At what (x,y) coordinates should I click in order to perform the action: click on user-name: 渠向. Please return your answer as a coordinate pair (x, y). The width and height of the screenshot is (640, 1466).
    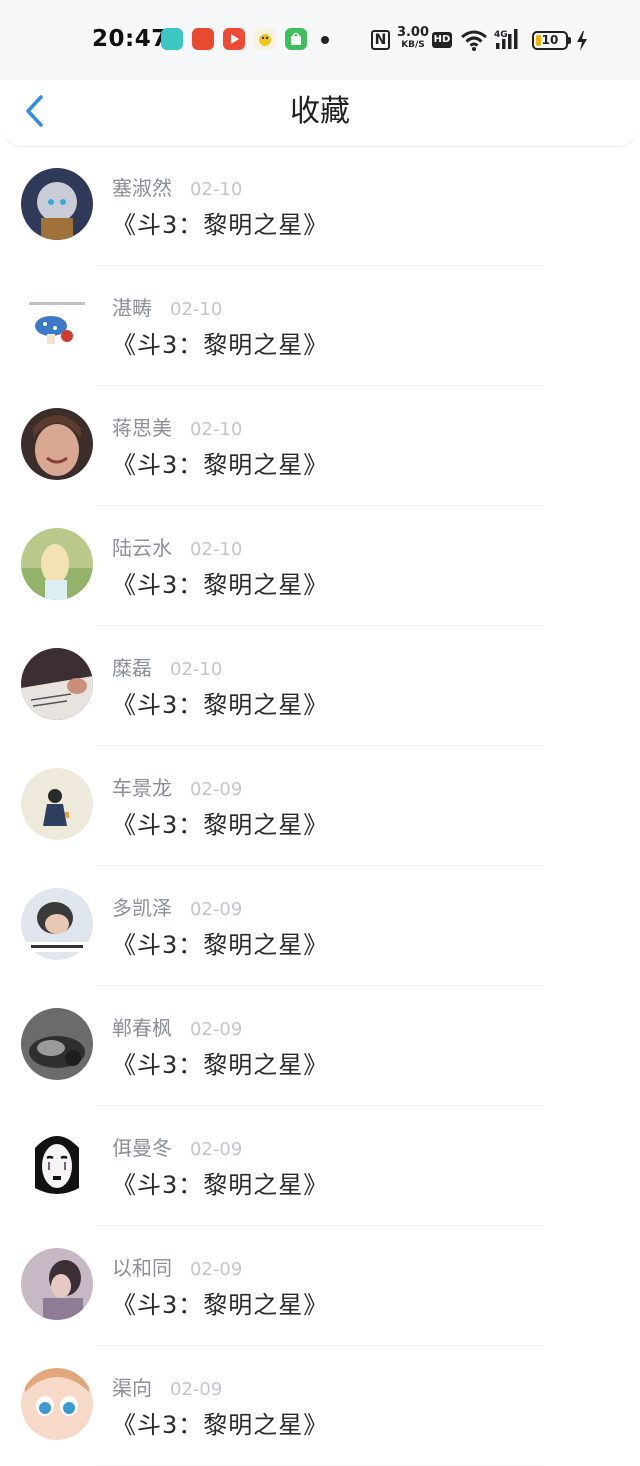
    Looking at the image, I should click on (132, 1388).